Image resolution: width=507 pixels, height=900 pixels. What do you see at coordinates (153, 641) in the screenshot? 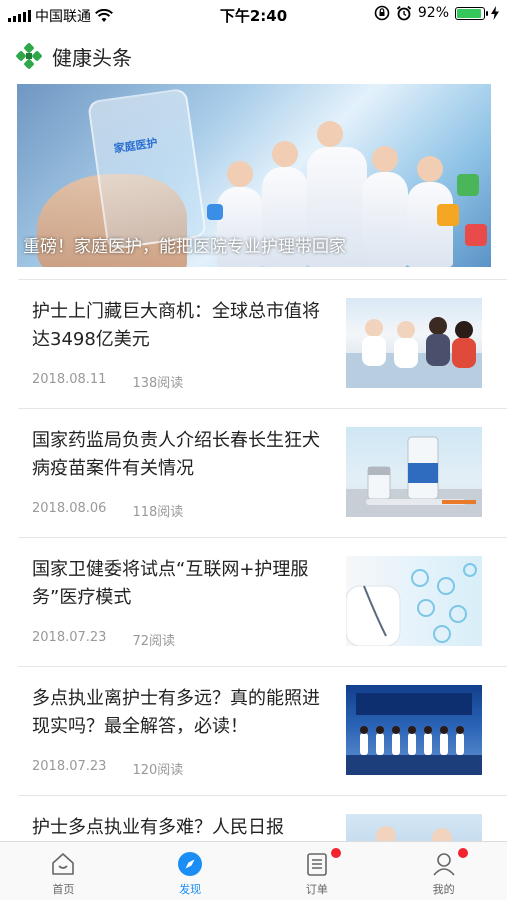
I see `article-read-count: 72阅读` at bounding box center [153, 641].